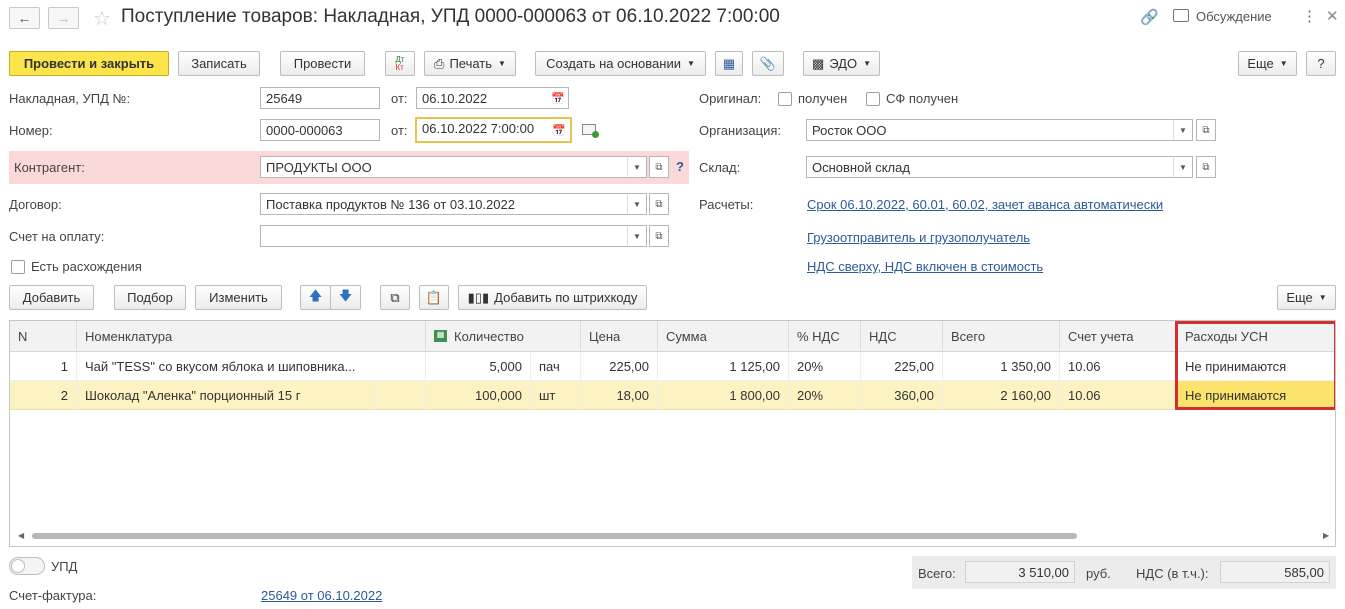 The image size is (1345, 609). I want to click on arrow-right-icon: →, so click(63, 18).